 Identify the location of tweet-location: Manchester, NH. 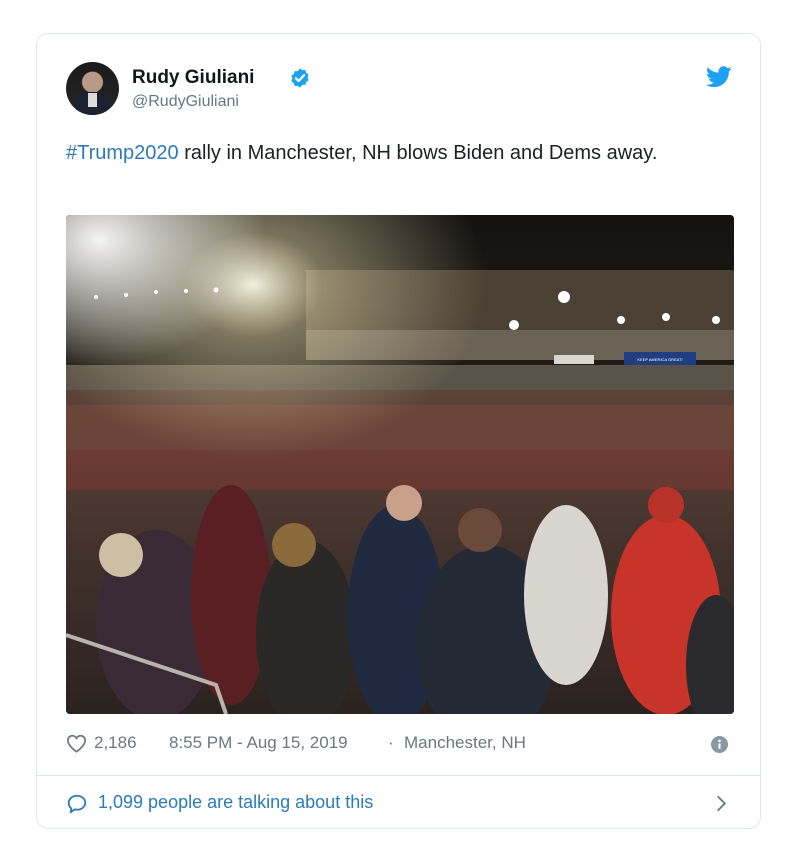
(465, 743).